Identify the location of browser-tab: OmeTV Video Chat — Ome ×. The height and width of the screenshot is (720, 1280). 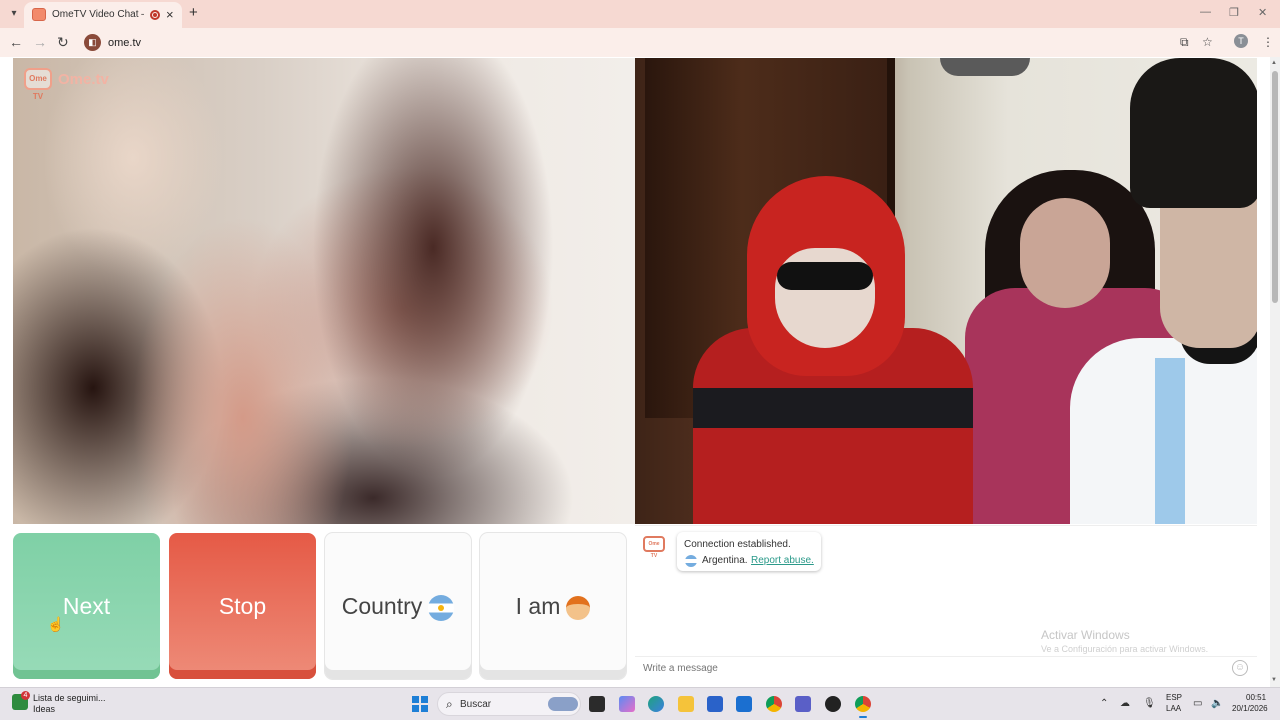
(103, 15).